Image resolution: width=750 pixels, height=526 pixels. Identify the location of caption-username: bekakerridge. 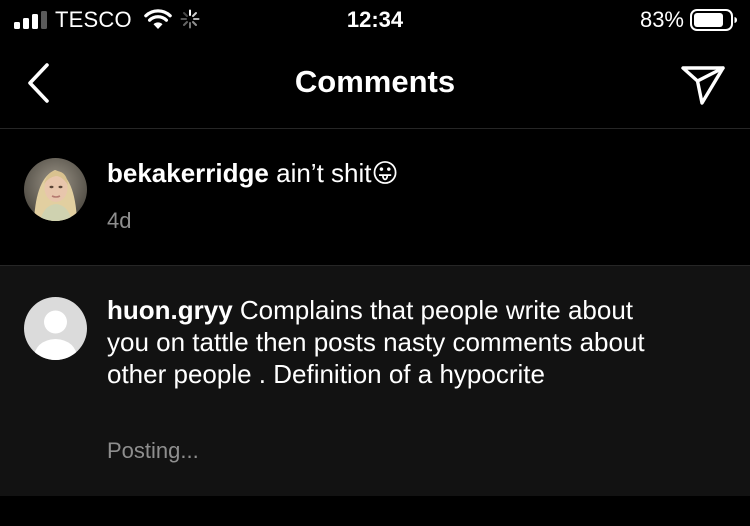
(188, 173).